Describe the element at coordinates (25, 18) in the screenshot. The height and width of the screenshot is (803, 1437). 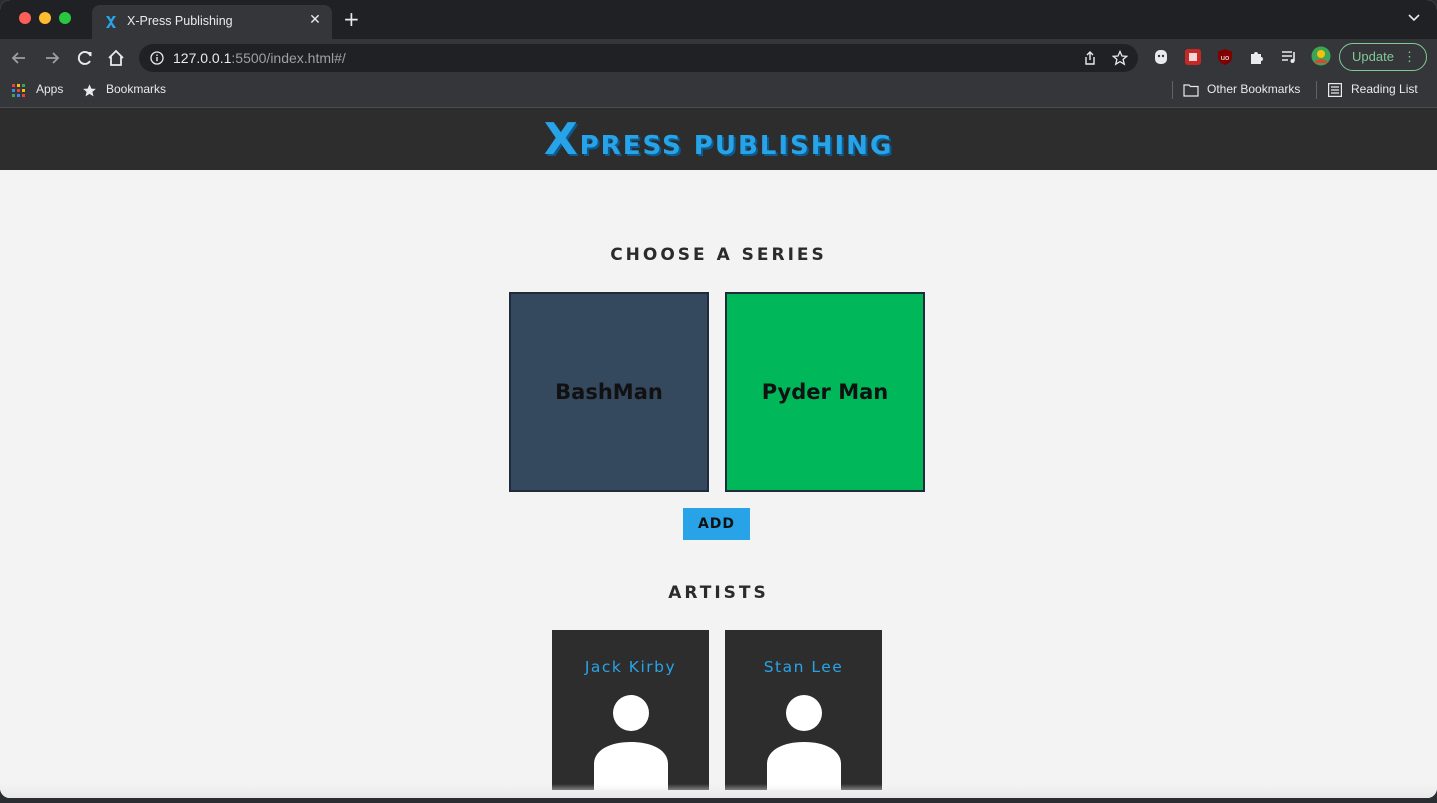
I see `close-window-button` at that location.